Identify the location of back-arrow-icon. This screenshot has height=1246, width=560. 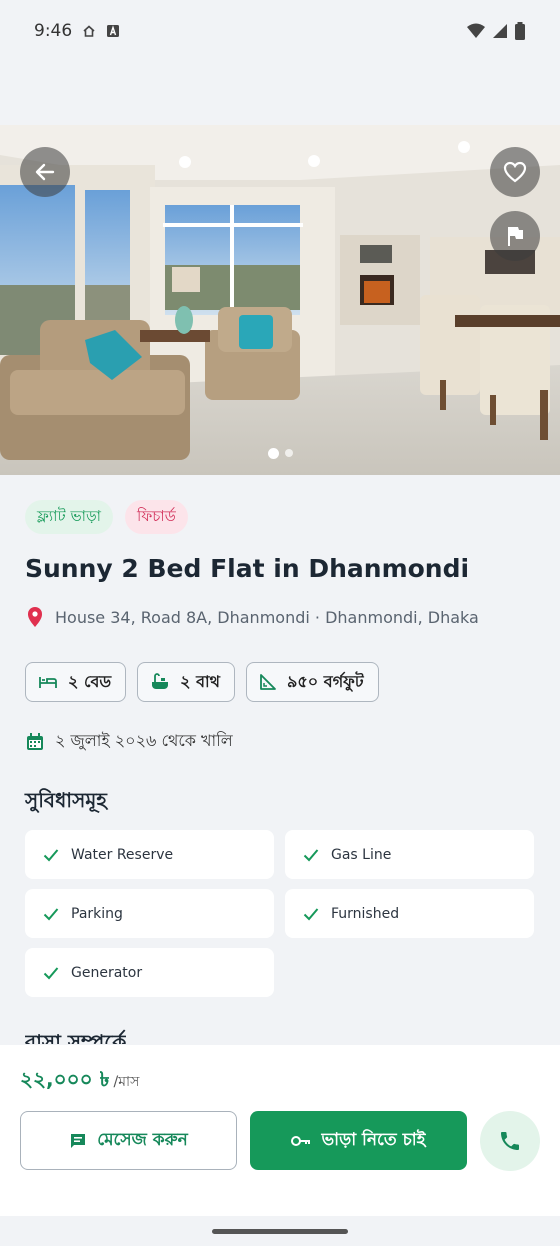
(45, 172).